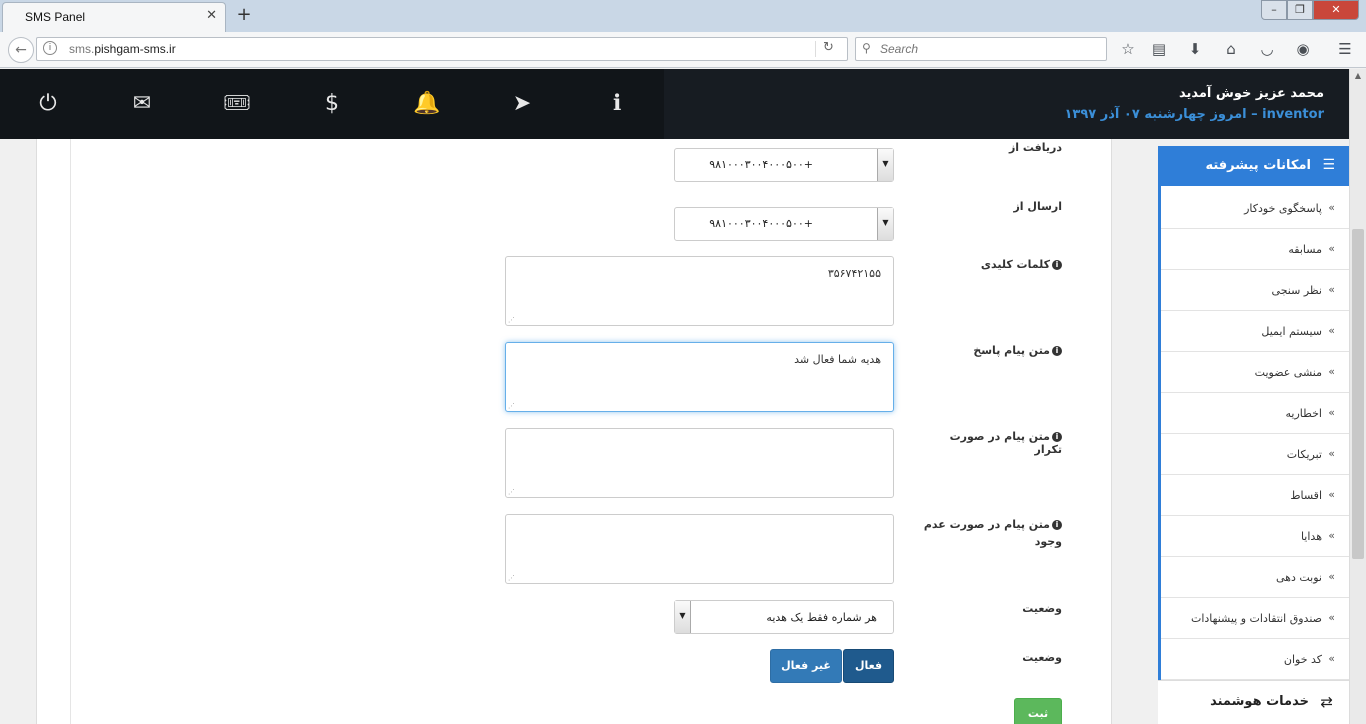  I want to click on tab-title: SMS Panel, so click(55, 17).